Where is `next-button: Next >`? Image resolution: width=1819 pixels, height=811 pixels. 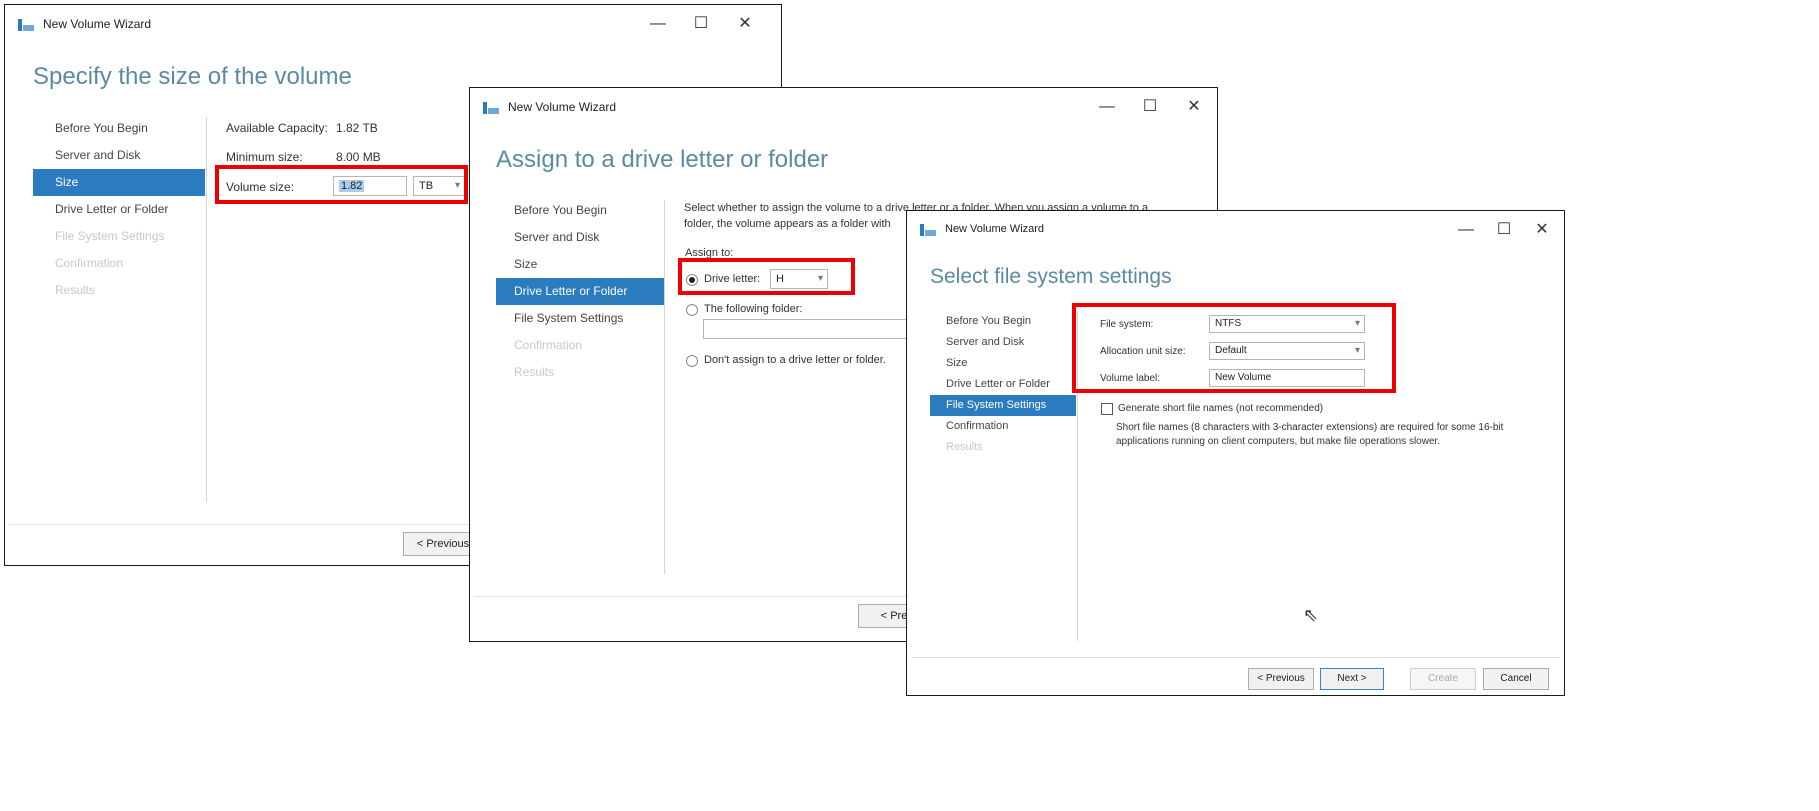 next-button: Next > is located at coordinates (1352, 679).